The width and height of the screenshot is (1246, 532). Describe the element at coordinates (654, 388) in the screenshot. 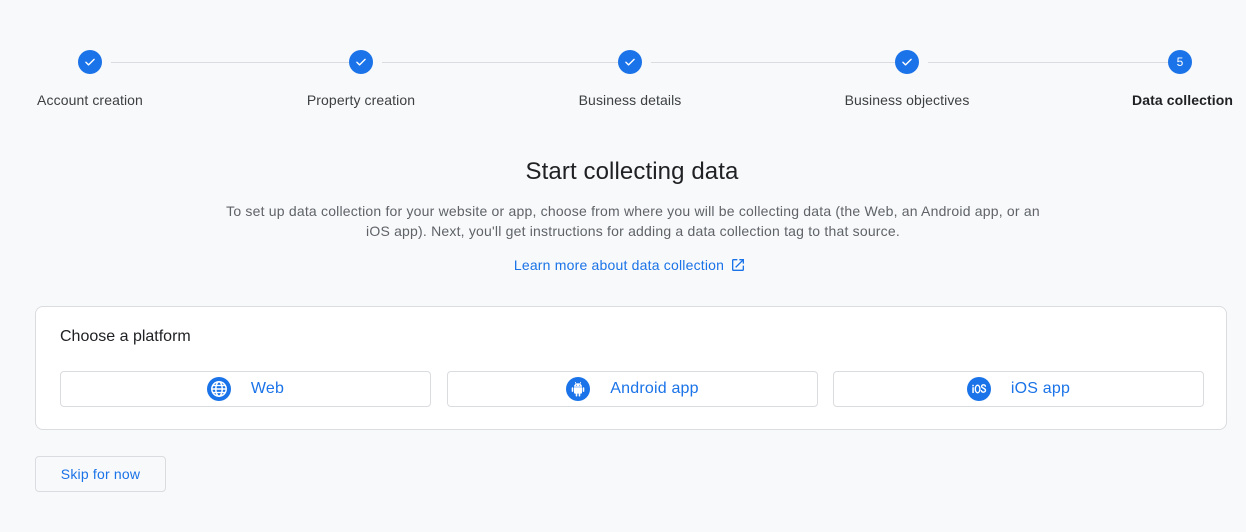

I see `android-platform-label: Android app` at that location.